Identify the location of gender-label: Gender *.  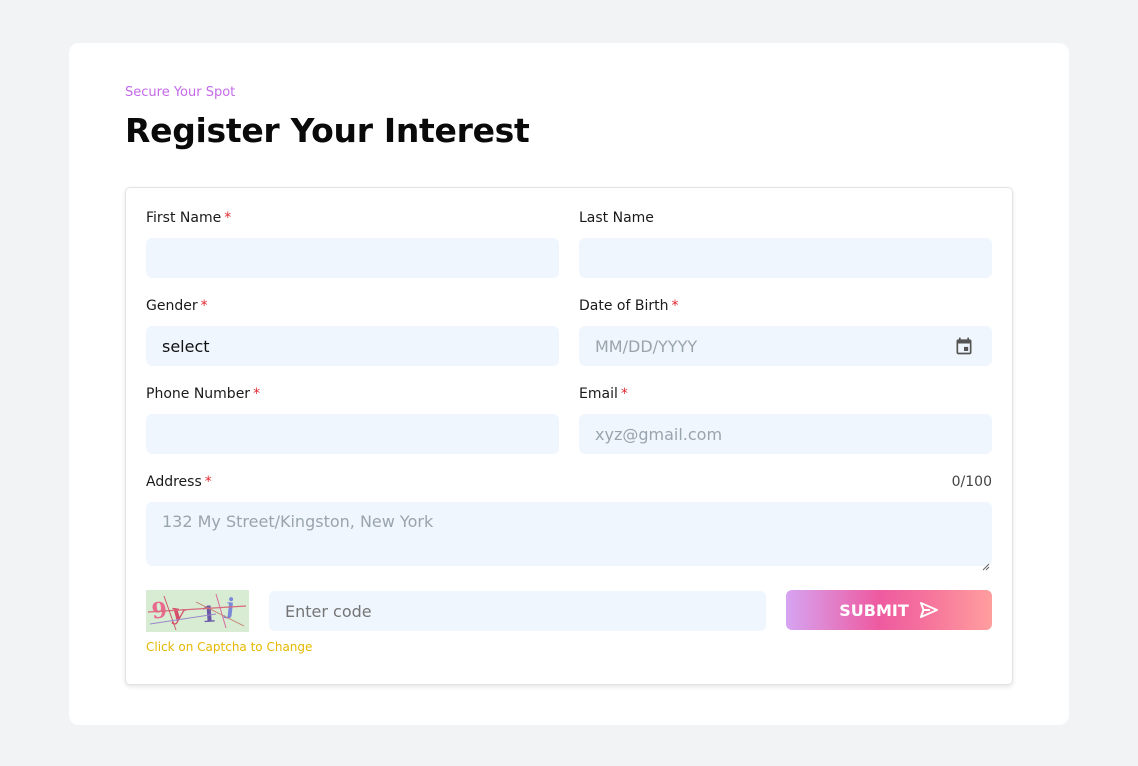
(177, 306).